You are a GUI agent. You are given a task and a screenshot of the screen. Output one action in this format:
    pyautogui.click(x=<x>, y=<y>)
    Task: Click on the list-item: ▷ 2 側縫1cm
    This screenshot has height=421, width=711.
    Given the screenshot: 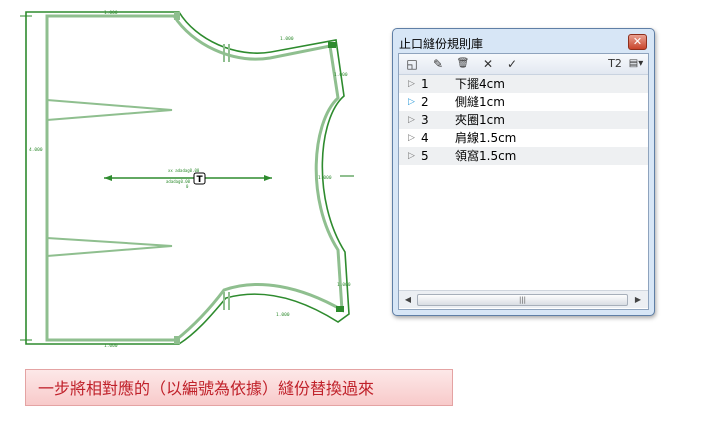 What is the action you would take?
    pyautogui.click(x=523, y=102)
    